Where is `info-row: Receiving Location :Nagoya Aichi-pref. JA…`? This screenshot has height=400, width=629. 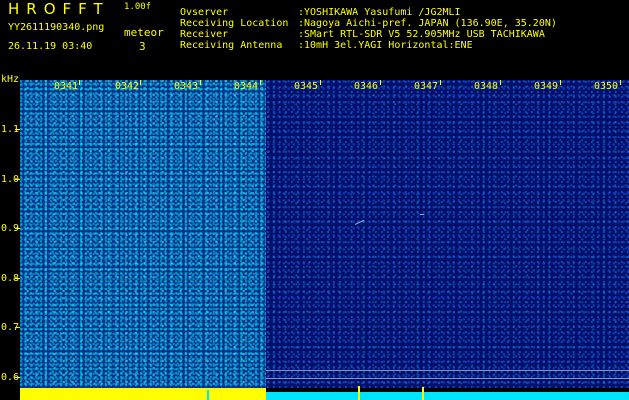
info-row: Receiving Location :Nagoya Aichi-pref. JA… is located at coordinates (368, 23).